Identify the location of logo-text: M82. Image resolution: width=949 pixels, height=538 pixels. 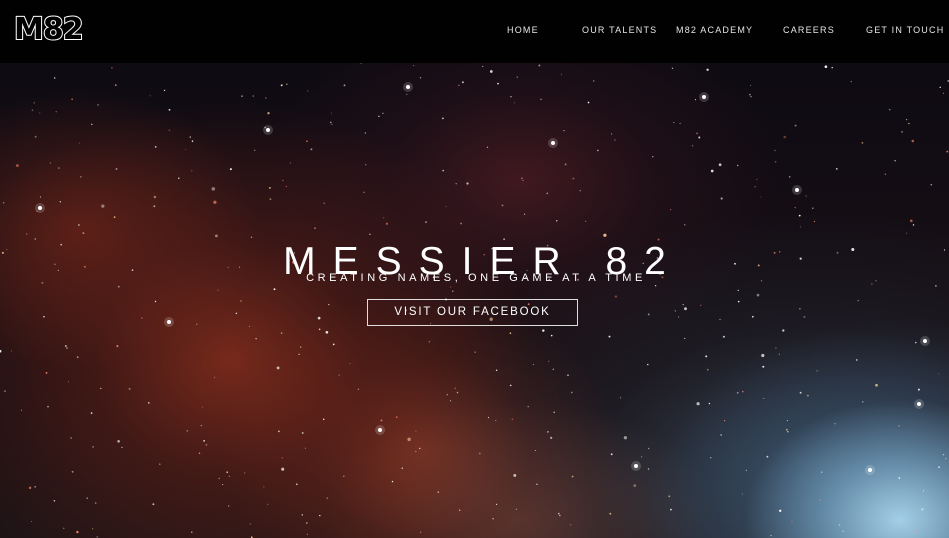
(49, 30).